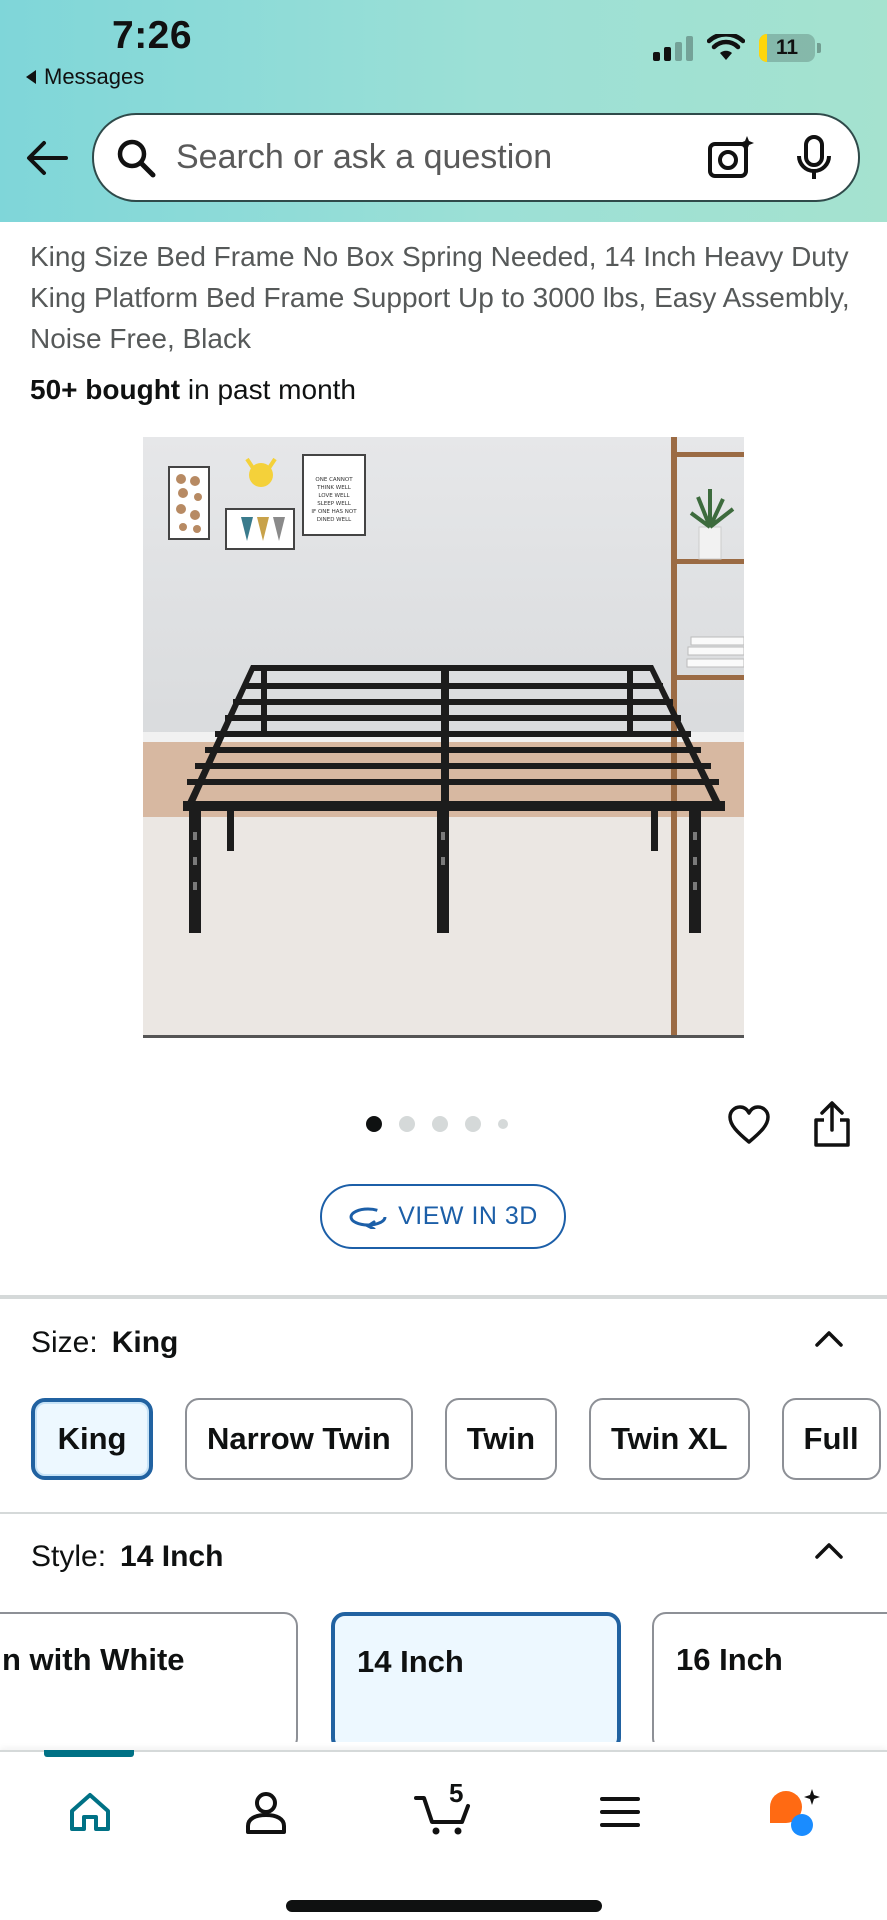 The image size is (887, 1920). Describe the element at coordinates (334, 496) in the screenshot. I see `poster-line-3: LOVE WELL` at that location.